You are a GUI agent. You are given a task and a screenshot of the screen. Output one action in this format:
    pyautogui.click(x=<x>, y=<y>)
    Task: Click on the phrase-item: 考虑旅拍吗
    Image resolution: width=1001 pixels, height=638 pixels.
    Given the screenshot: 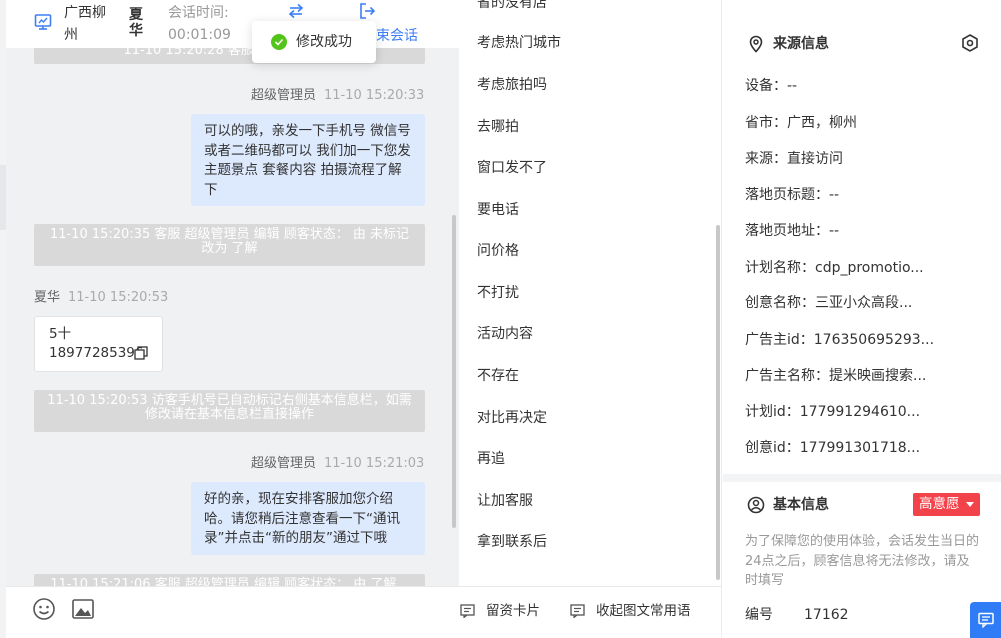 What is the action you would take?
    pyautogui.click(x=512, y=85)
    